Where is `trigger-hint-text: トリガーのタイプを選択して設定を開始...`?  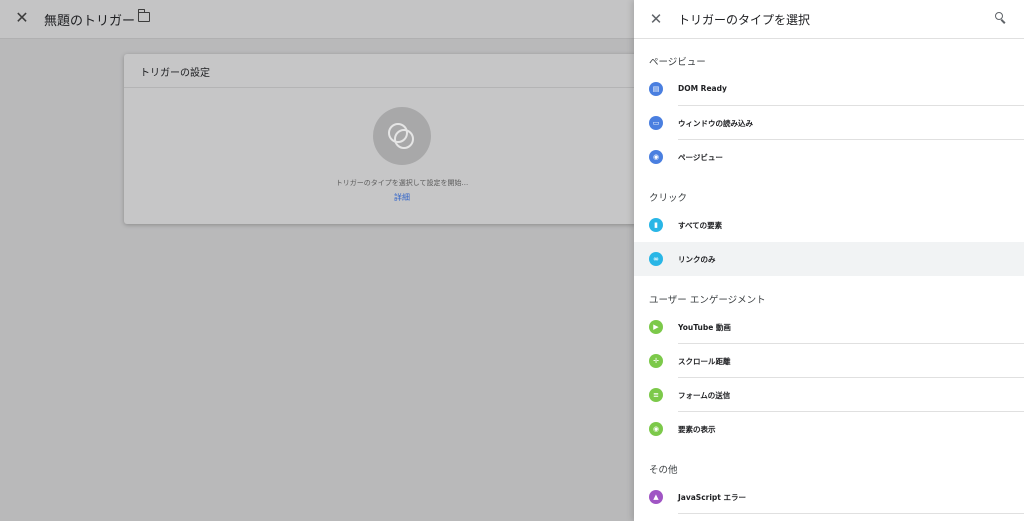
trigger-hint-text: トリガーのタイプを選択して設定を開始... is located at coordinates (402, 183).